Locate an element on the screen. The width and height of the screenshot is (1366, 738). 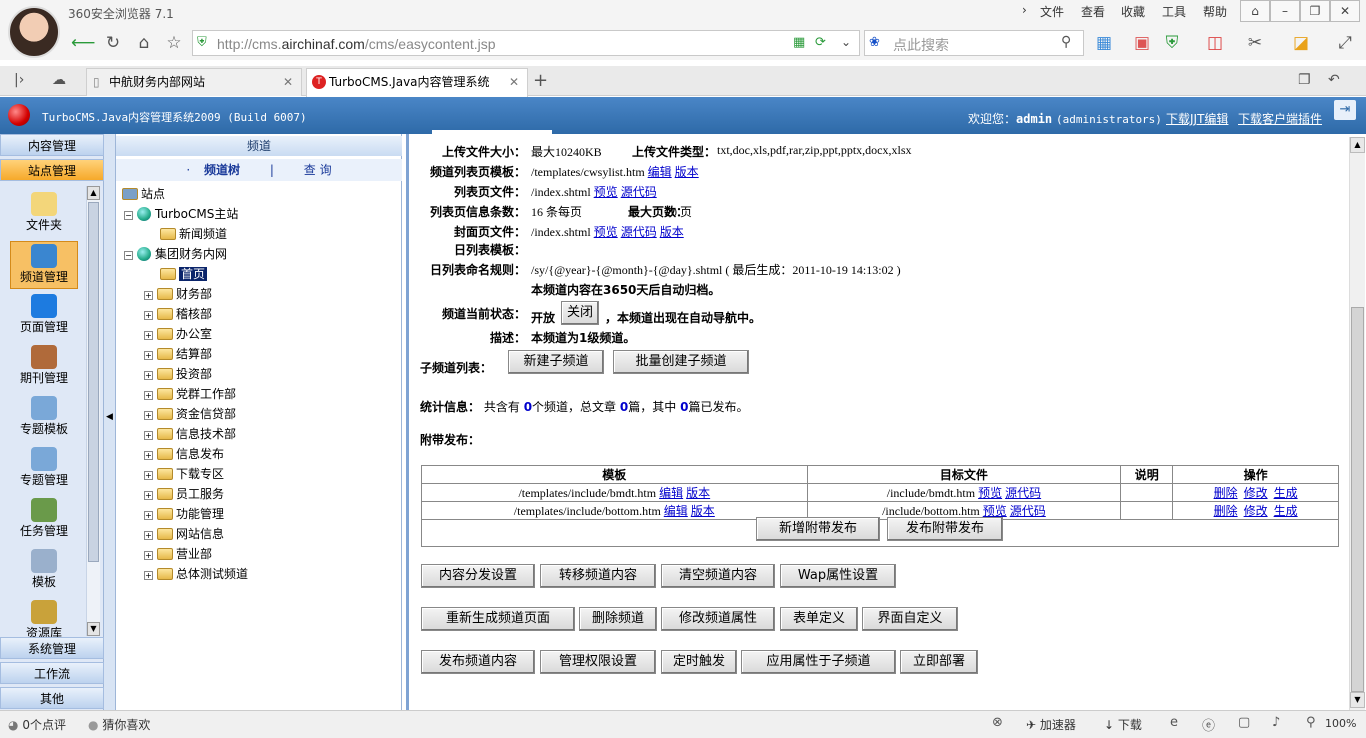
add-attach-publish-button: 新增附带发布 is located at coordinates (818, 529).